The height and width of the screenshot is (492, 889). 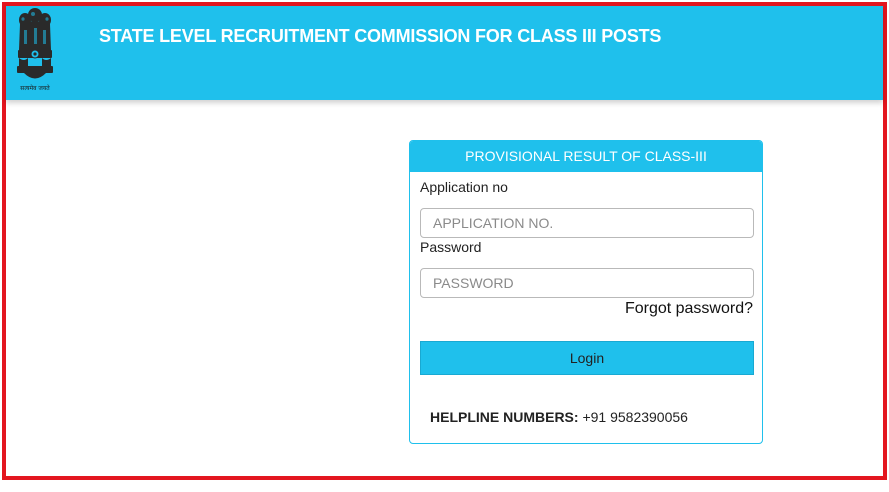 I want to click on password-label: Password, so click(x=451, y=247).